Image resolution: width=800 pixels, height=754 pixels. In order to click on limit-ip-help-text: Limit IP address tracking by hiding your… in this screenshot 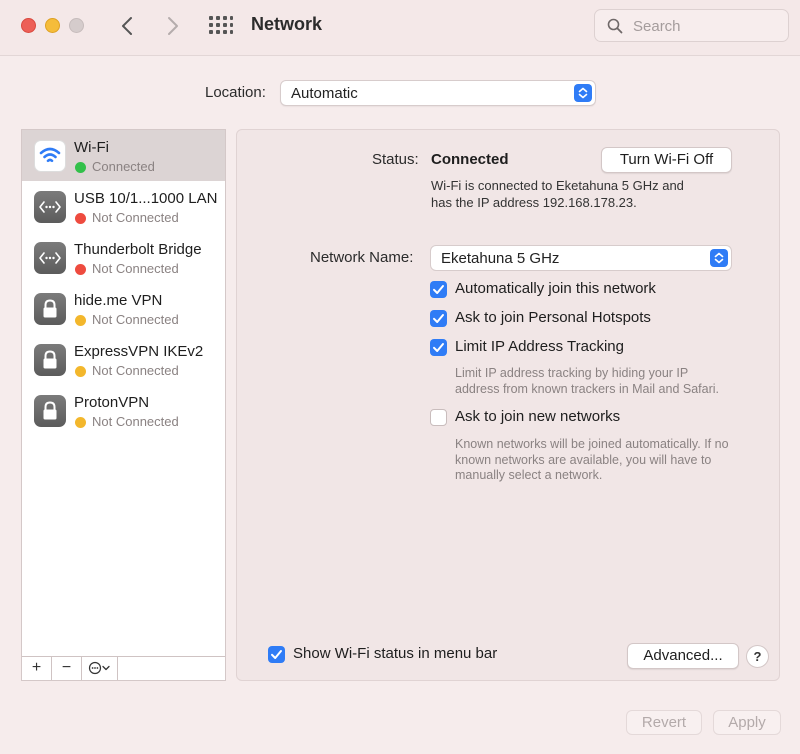, I will do `click(605, 381)`.